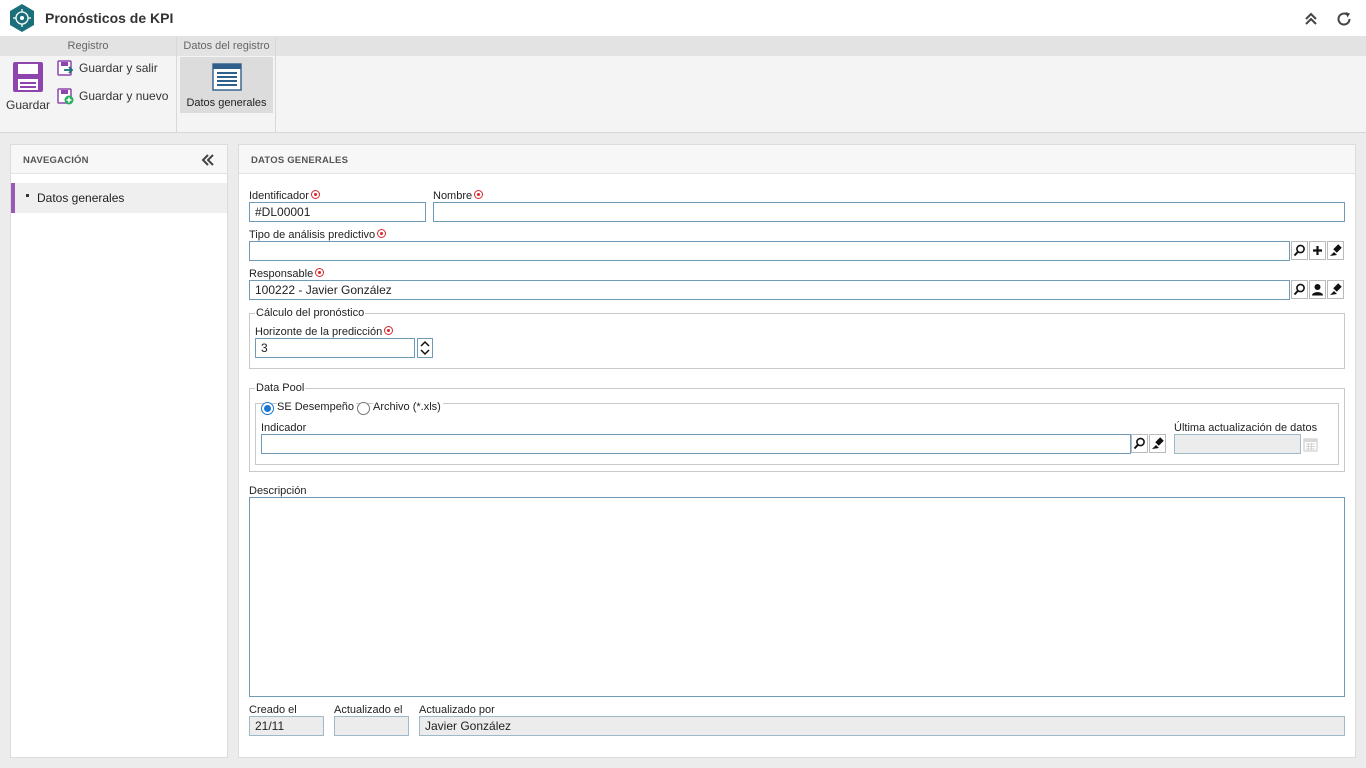 The image size is (1366, 768). What do you see at coordinates (226, 103) in the screenshot?
I see `general-data-label: Datos generales` at bounding box center [226, 103].